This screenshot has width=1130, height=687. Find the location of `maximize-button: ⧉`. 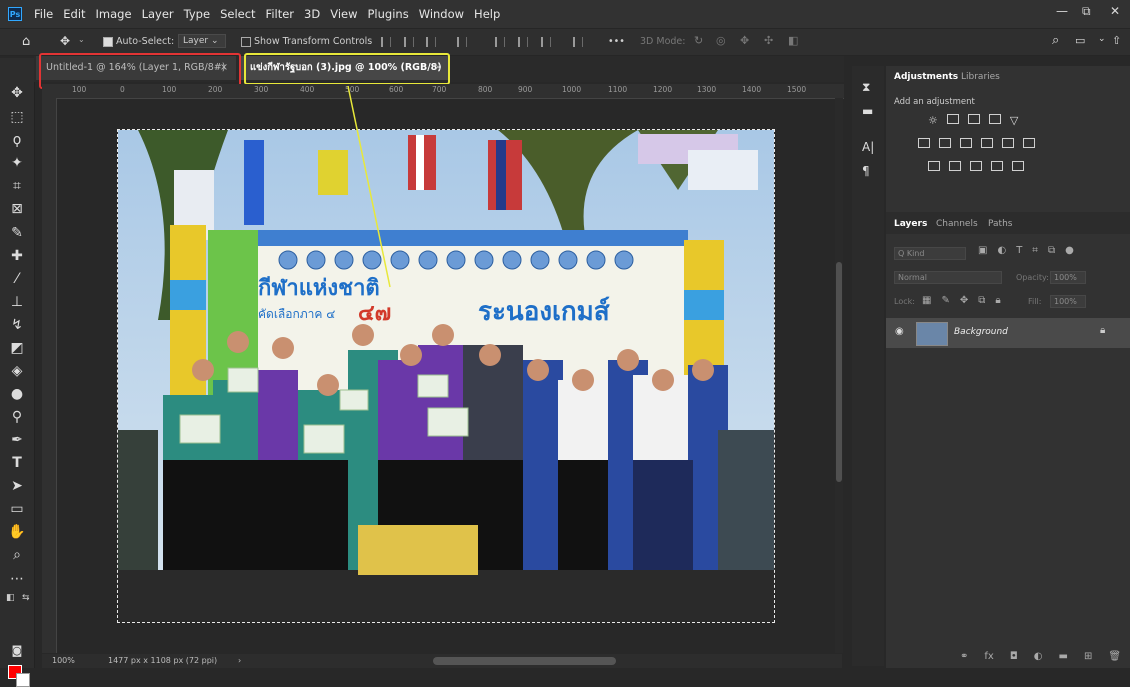

maximize-button: ⧉ is located at coordinates (1086, 11).